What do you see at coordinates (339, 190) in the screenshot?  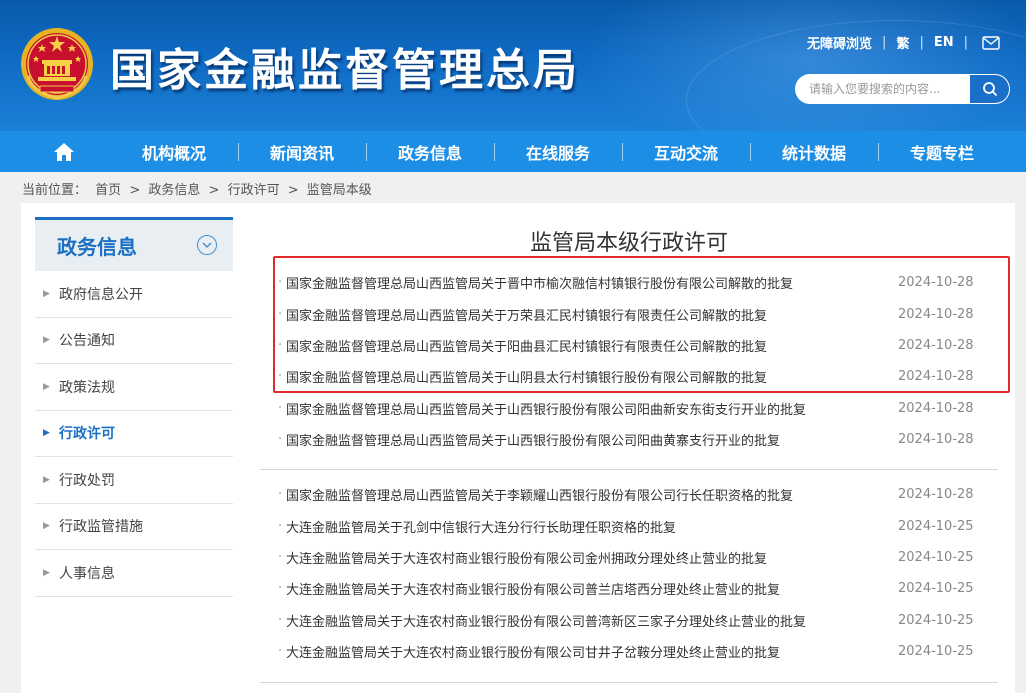 I see `breadcrumb-current: 监管局本级` at bounding box center [339, 190].